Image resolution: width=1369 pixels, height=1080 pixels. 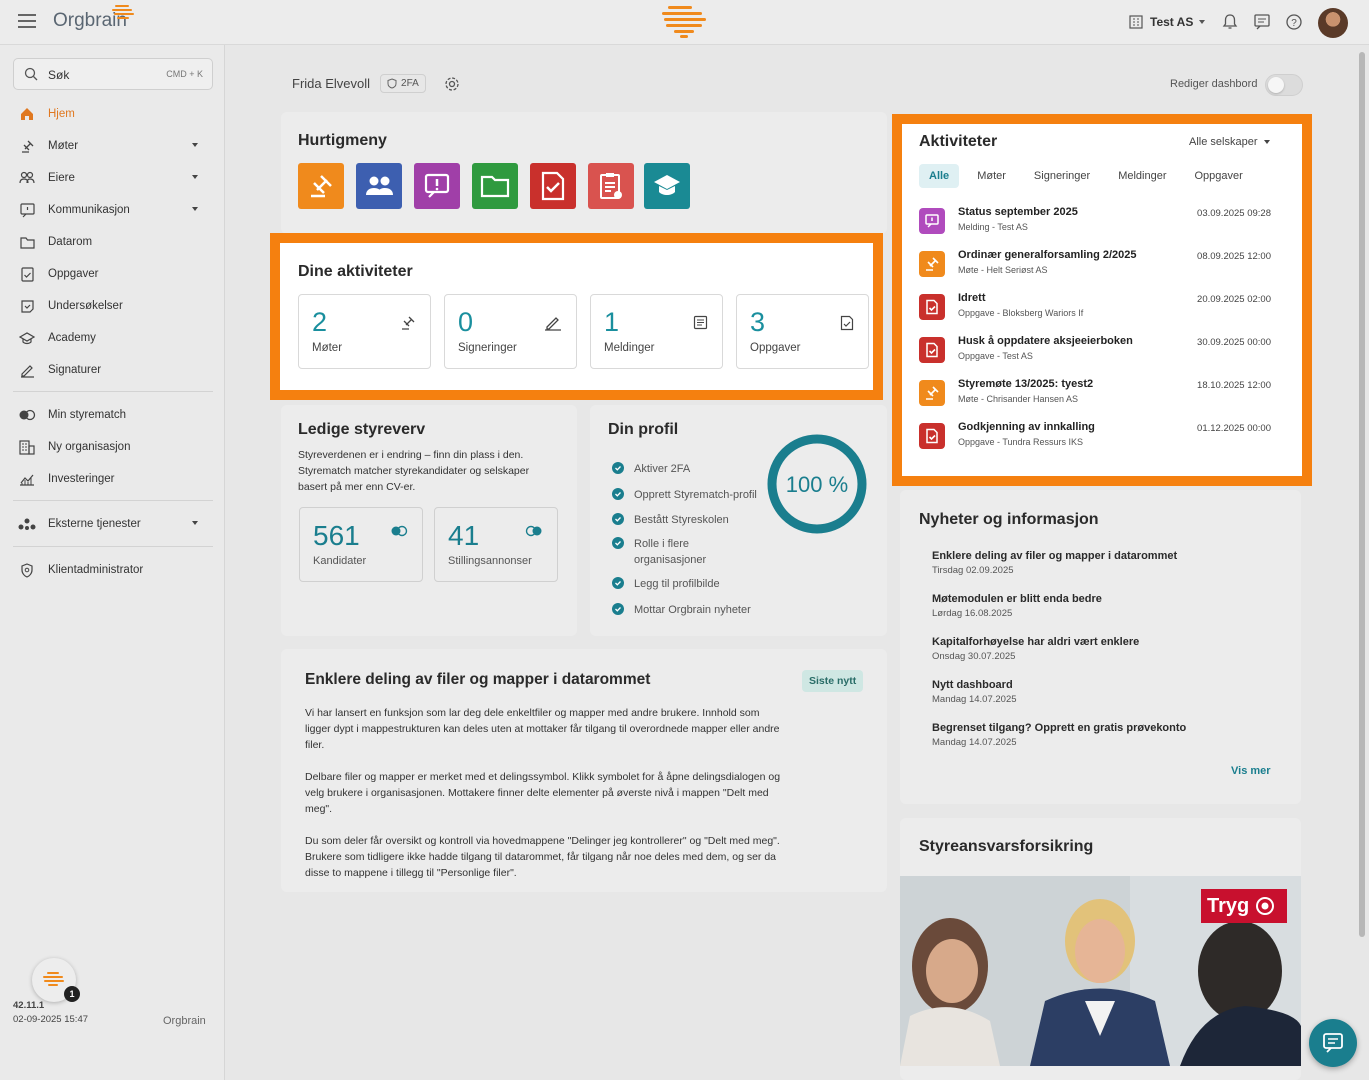 I want to click on pen-icon, so click(x=553, y=324).